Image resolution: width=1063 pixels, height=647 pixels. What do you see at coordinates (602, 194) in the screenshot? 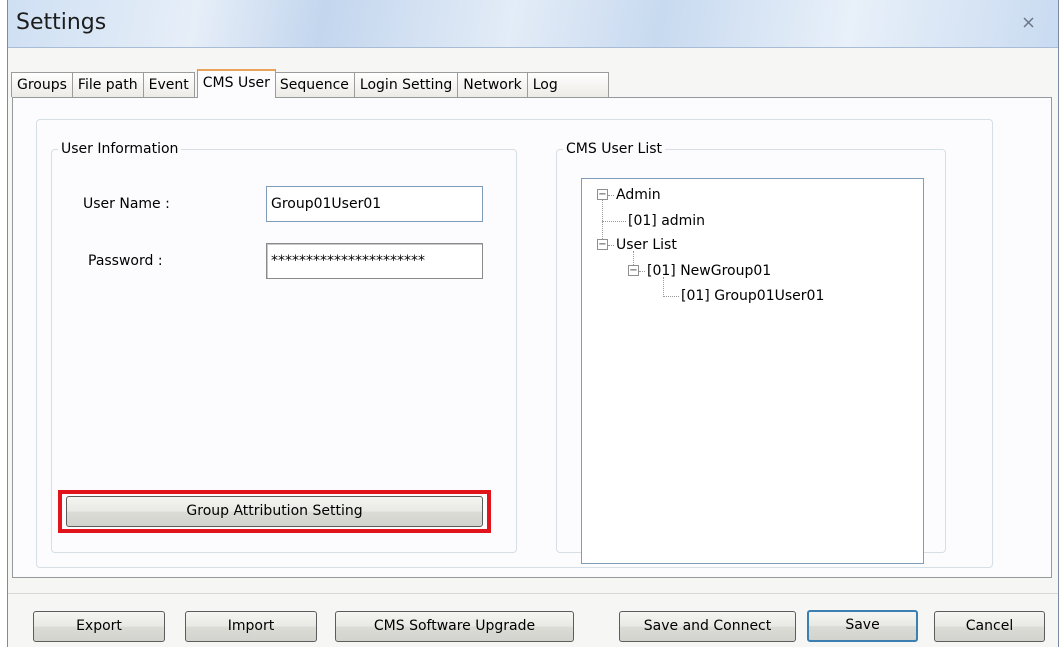
I see `collapse-admin-icon: −` at bounding box center [602, 194].